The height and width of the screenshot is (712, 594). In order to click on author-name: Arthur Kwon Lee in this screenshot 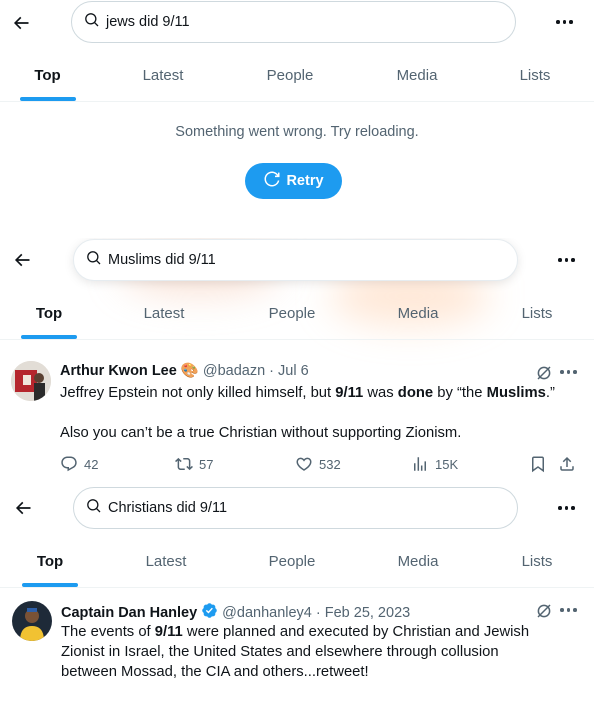, I will do `click(118, 371)`.